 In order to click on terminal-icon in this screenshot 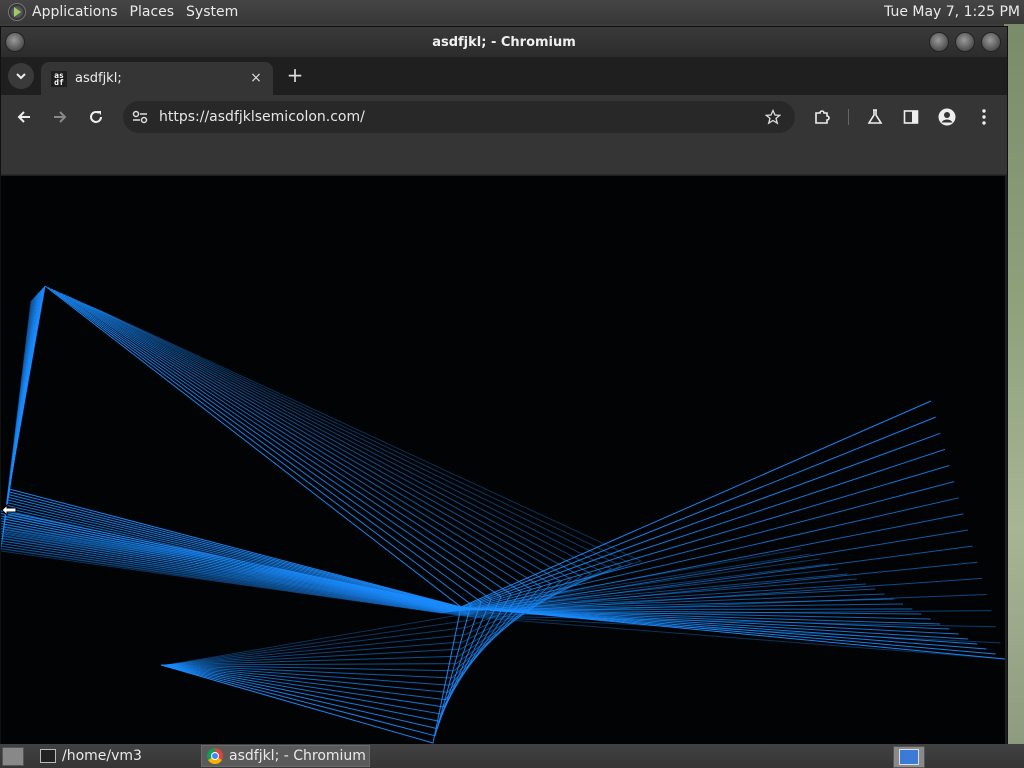, I will do `click(48, 756)`.